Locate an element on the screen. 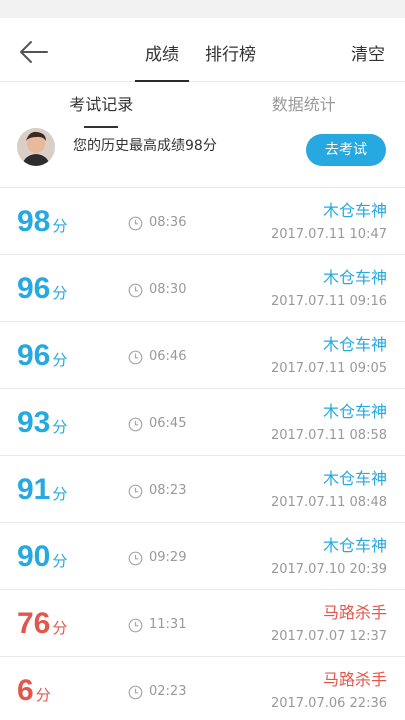  record-score-value: 91 is located at coordinates (34, 489).